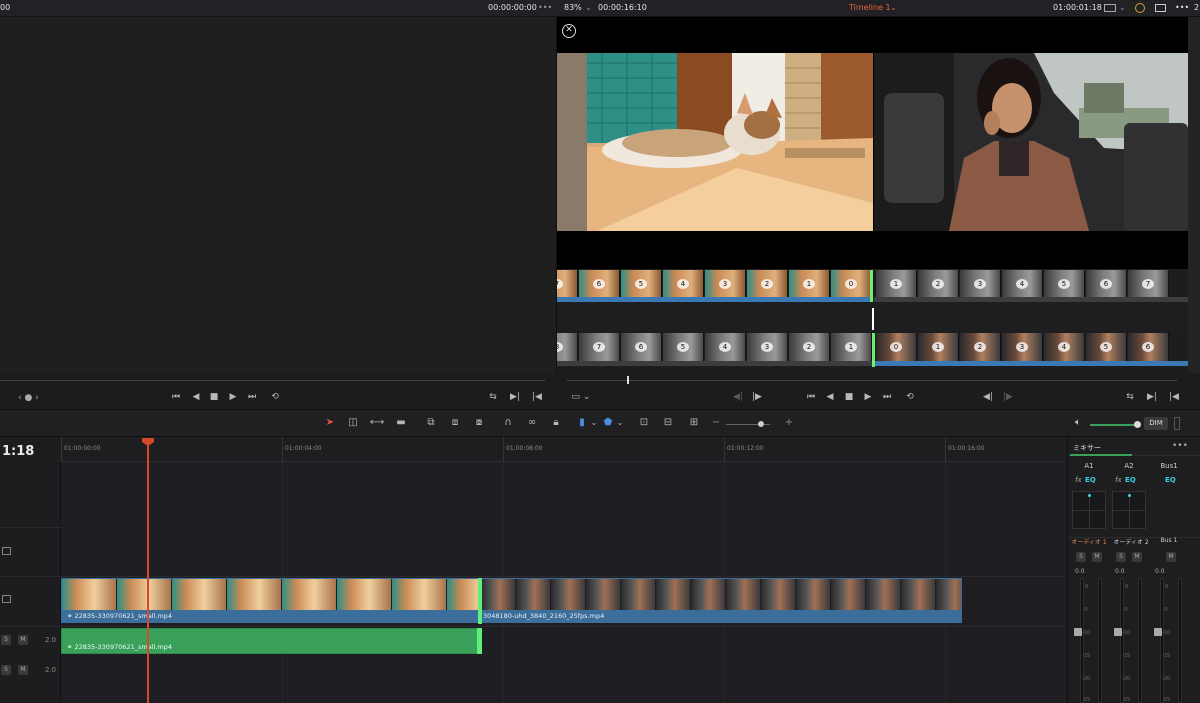 The height and width of the screenshot is (703, 1200). What do you see at coordinates (1078, 480) in the screenshot?
I see `a1-fx-button: fx` at bounding box center [1078, 480].